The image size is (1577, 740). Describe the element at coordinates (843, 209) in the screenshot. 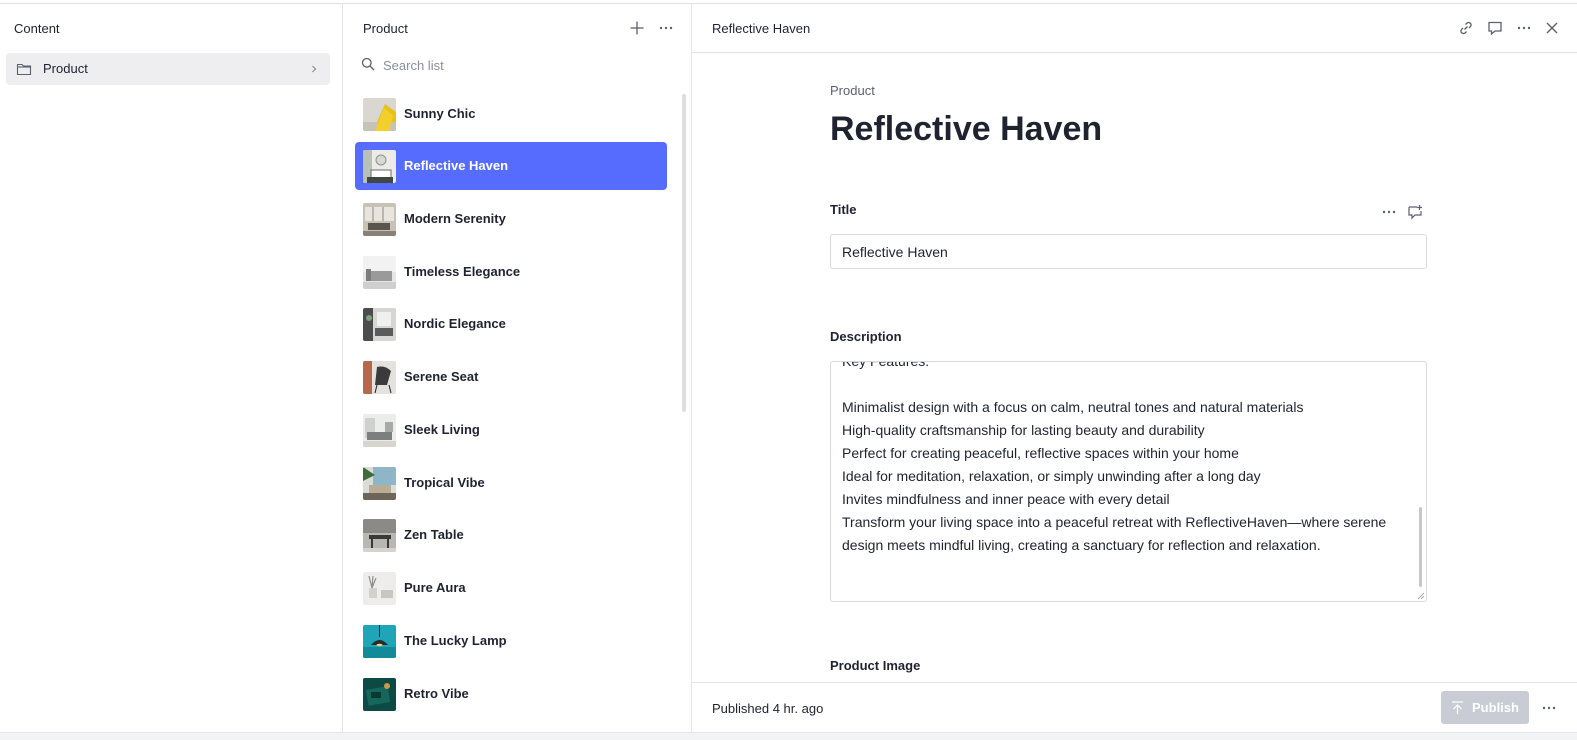

I see `title-field-label: Title` at that location.